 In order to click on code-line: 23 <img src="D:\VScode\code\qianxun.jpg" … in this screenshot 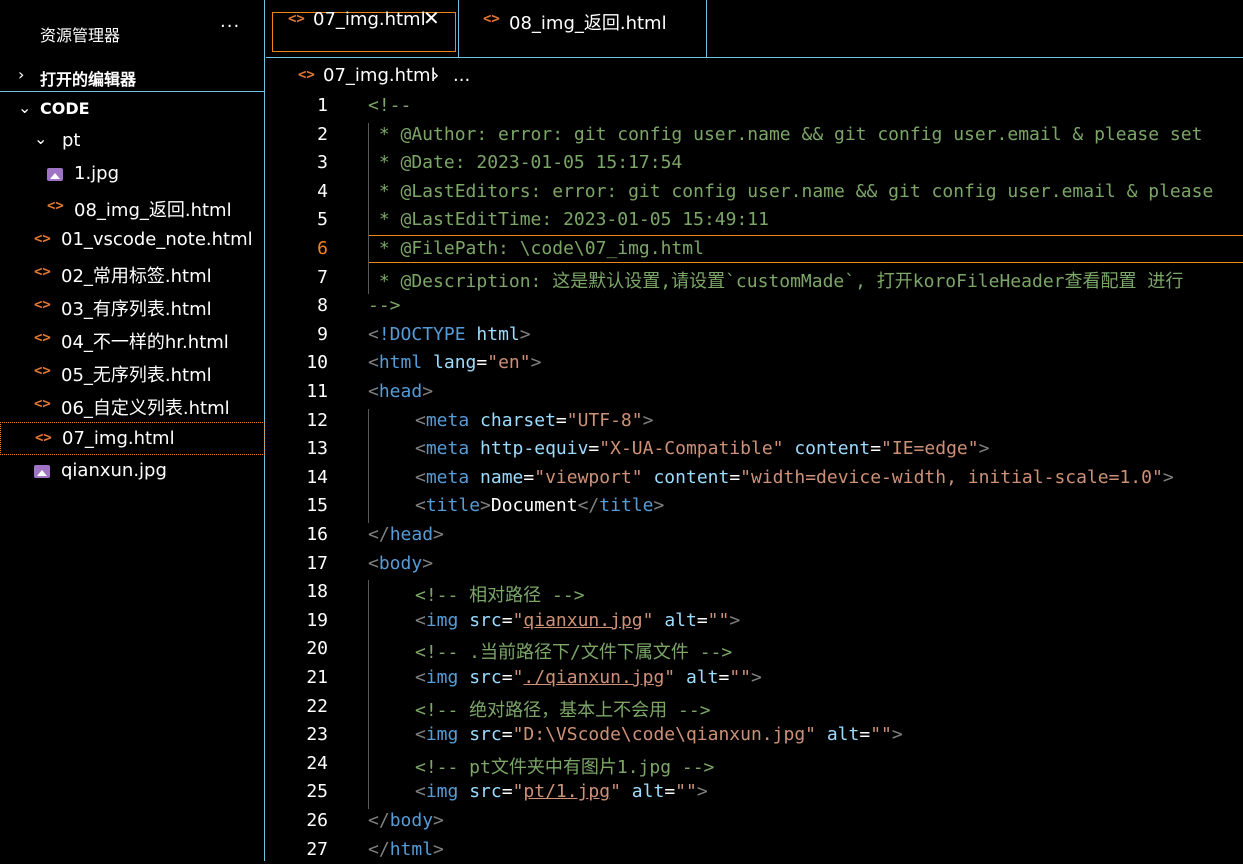, I will do `click(754, 735)`.